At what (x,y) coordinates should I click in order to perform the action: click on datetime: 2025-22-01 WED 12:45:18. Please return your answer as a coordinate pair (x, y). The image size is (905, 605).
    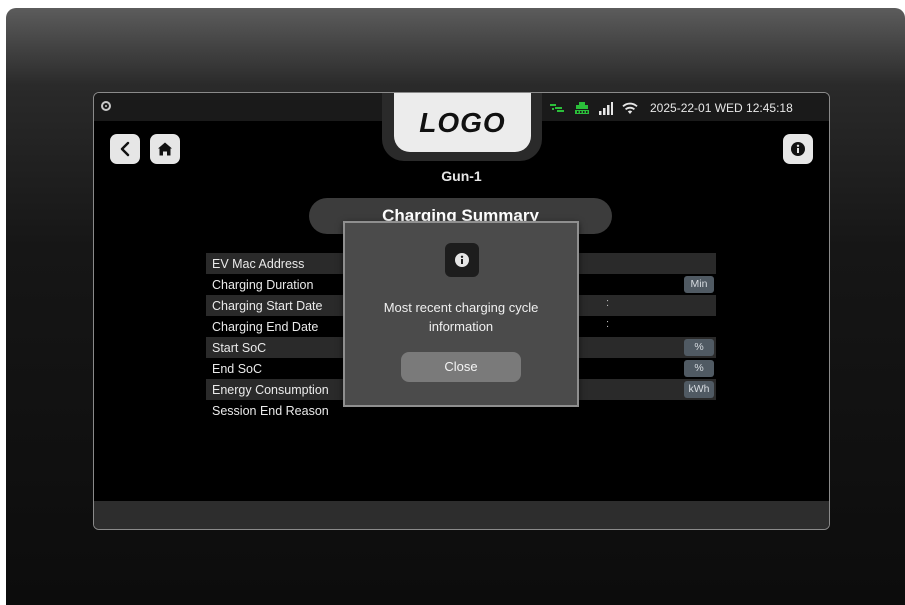
    Looking at the image, I should click on (721, 108).